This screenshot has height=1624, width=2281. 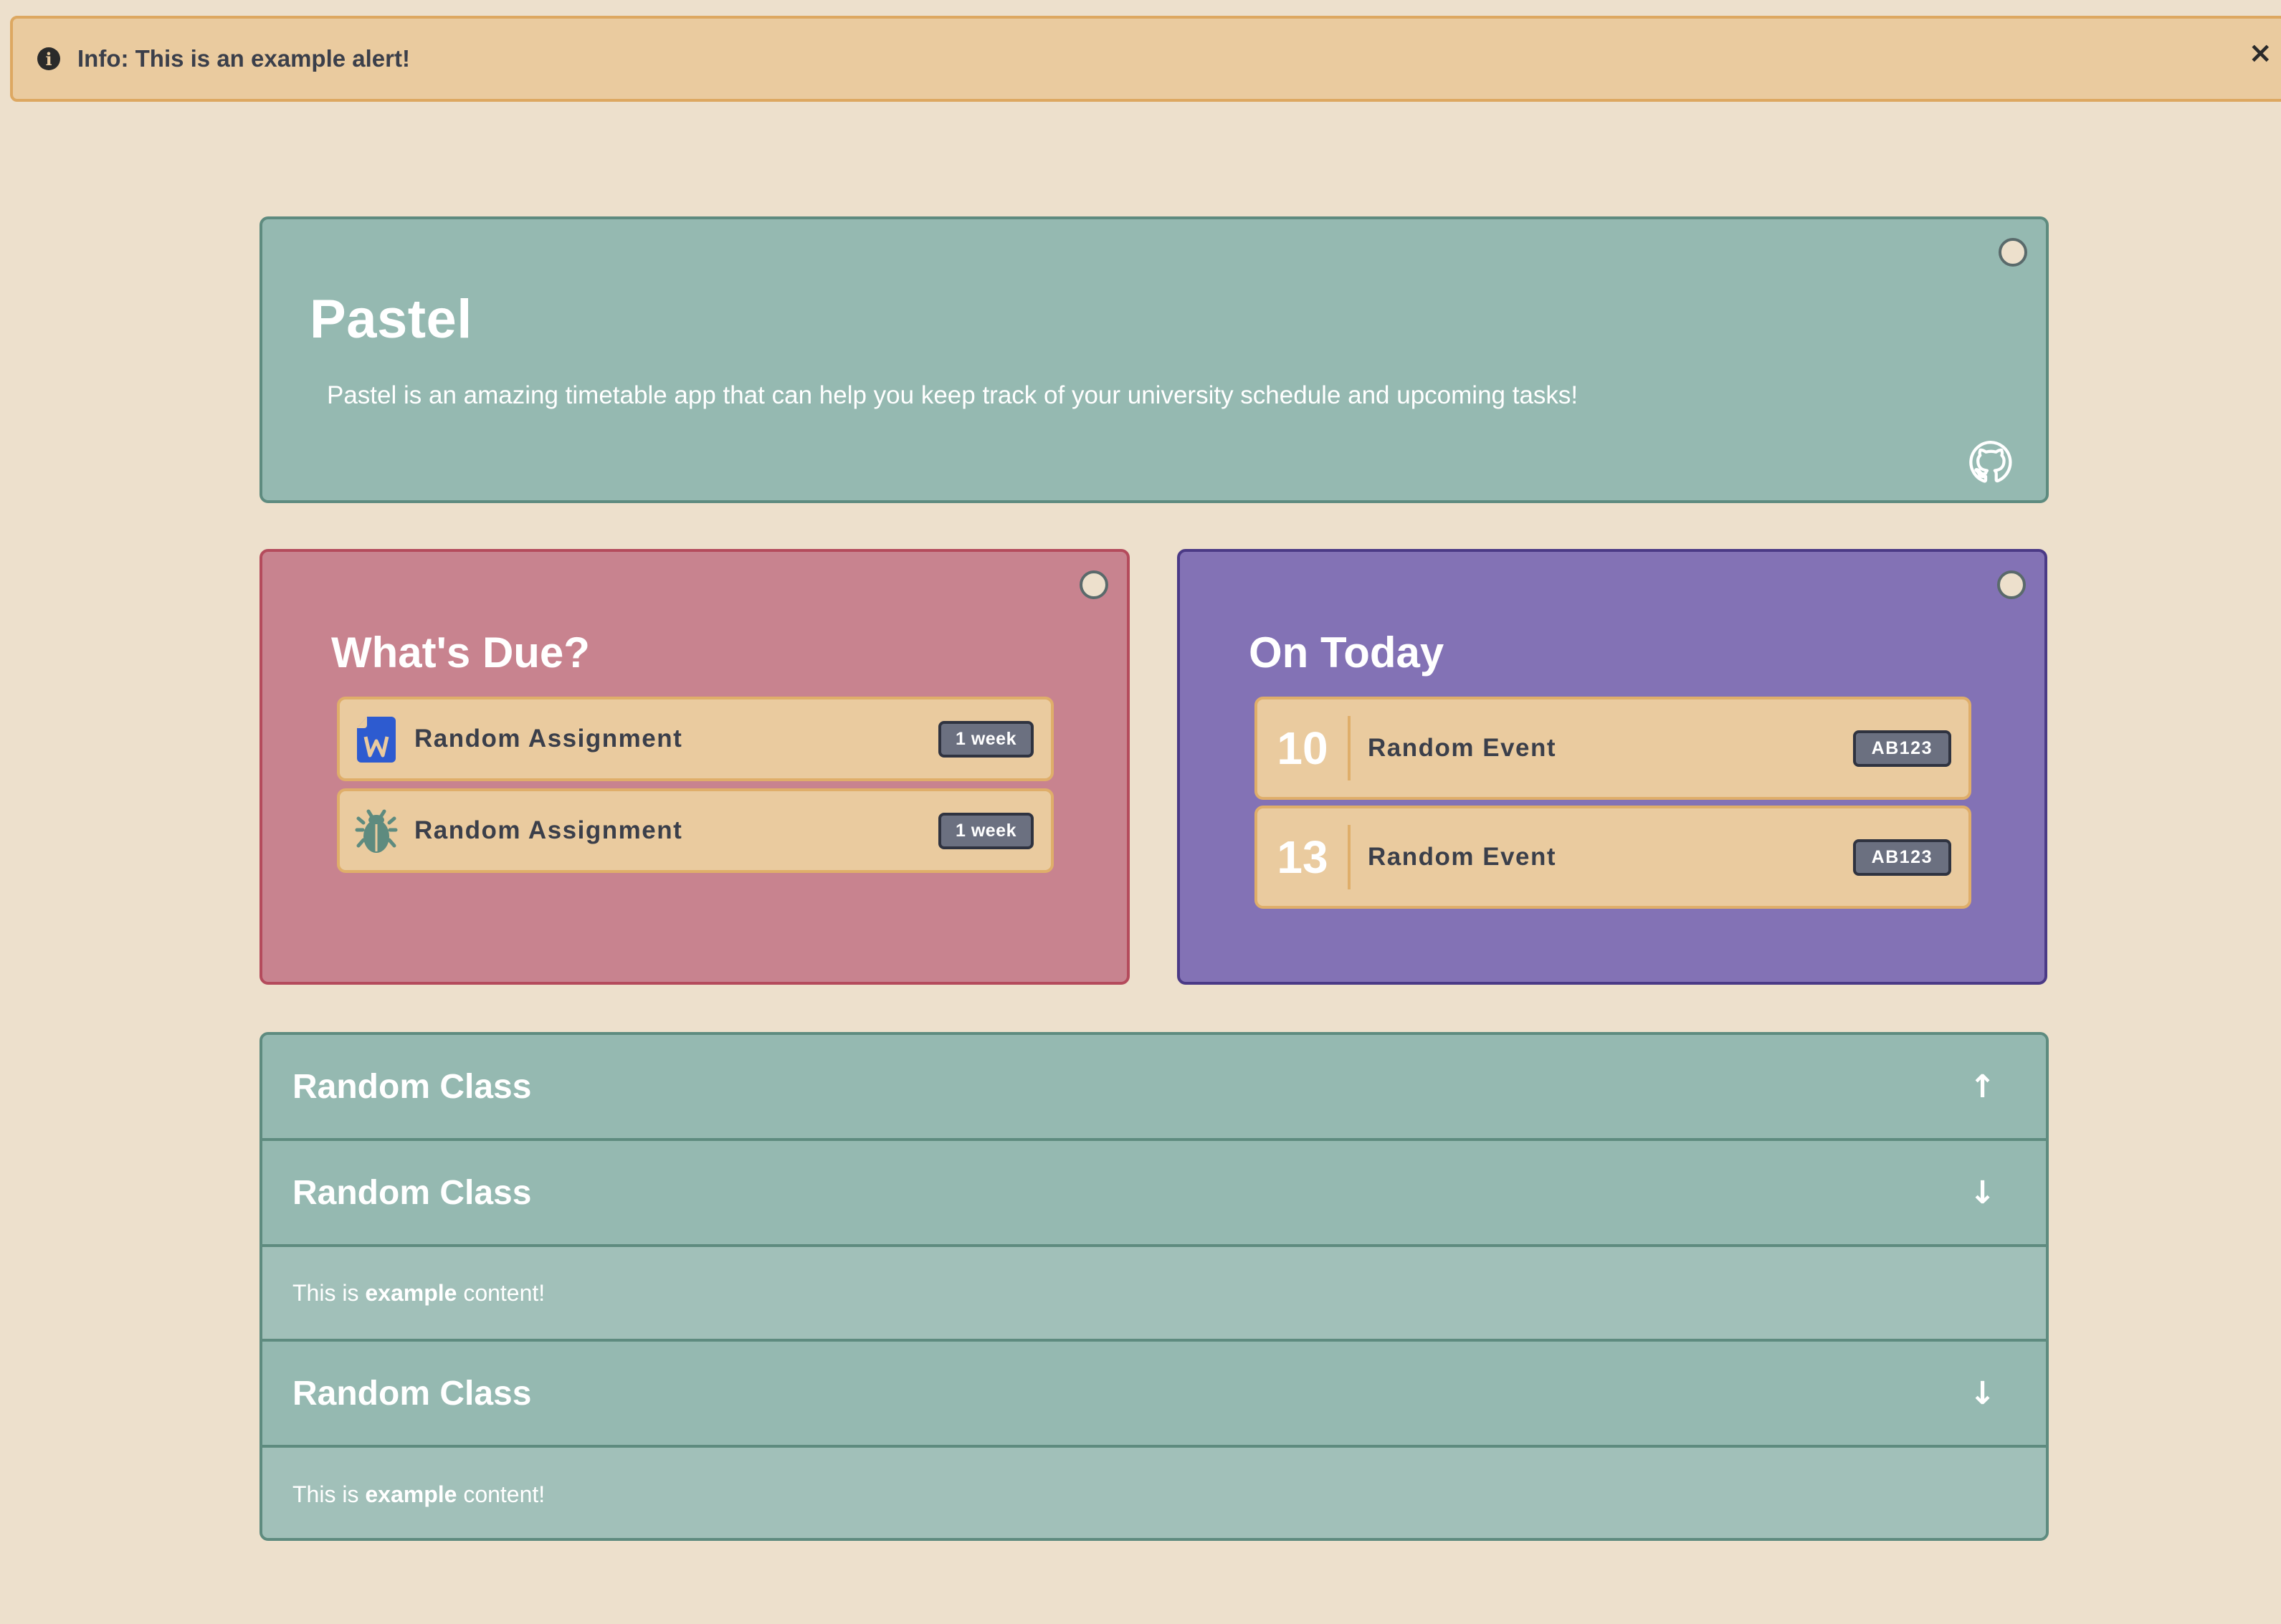 What do you see at coordinates (48, 58) in the screenshot?
I see `info-icon: i` at bounding box center [48, 58].